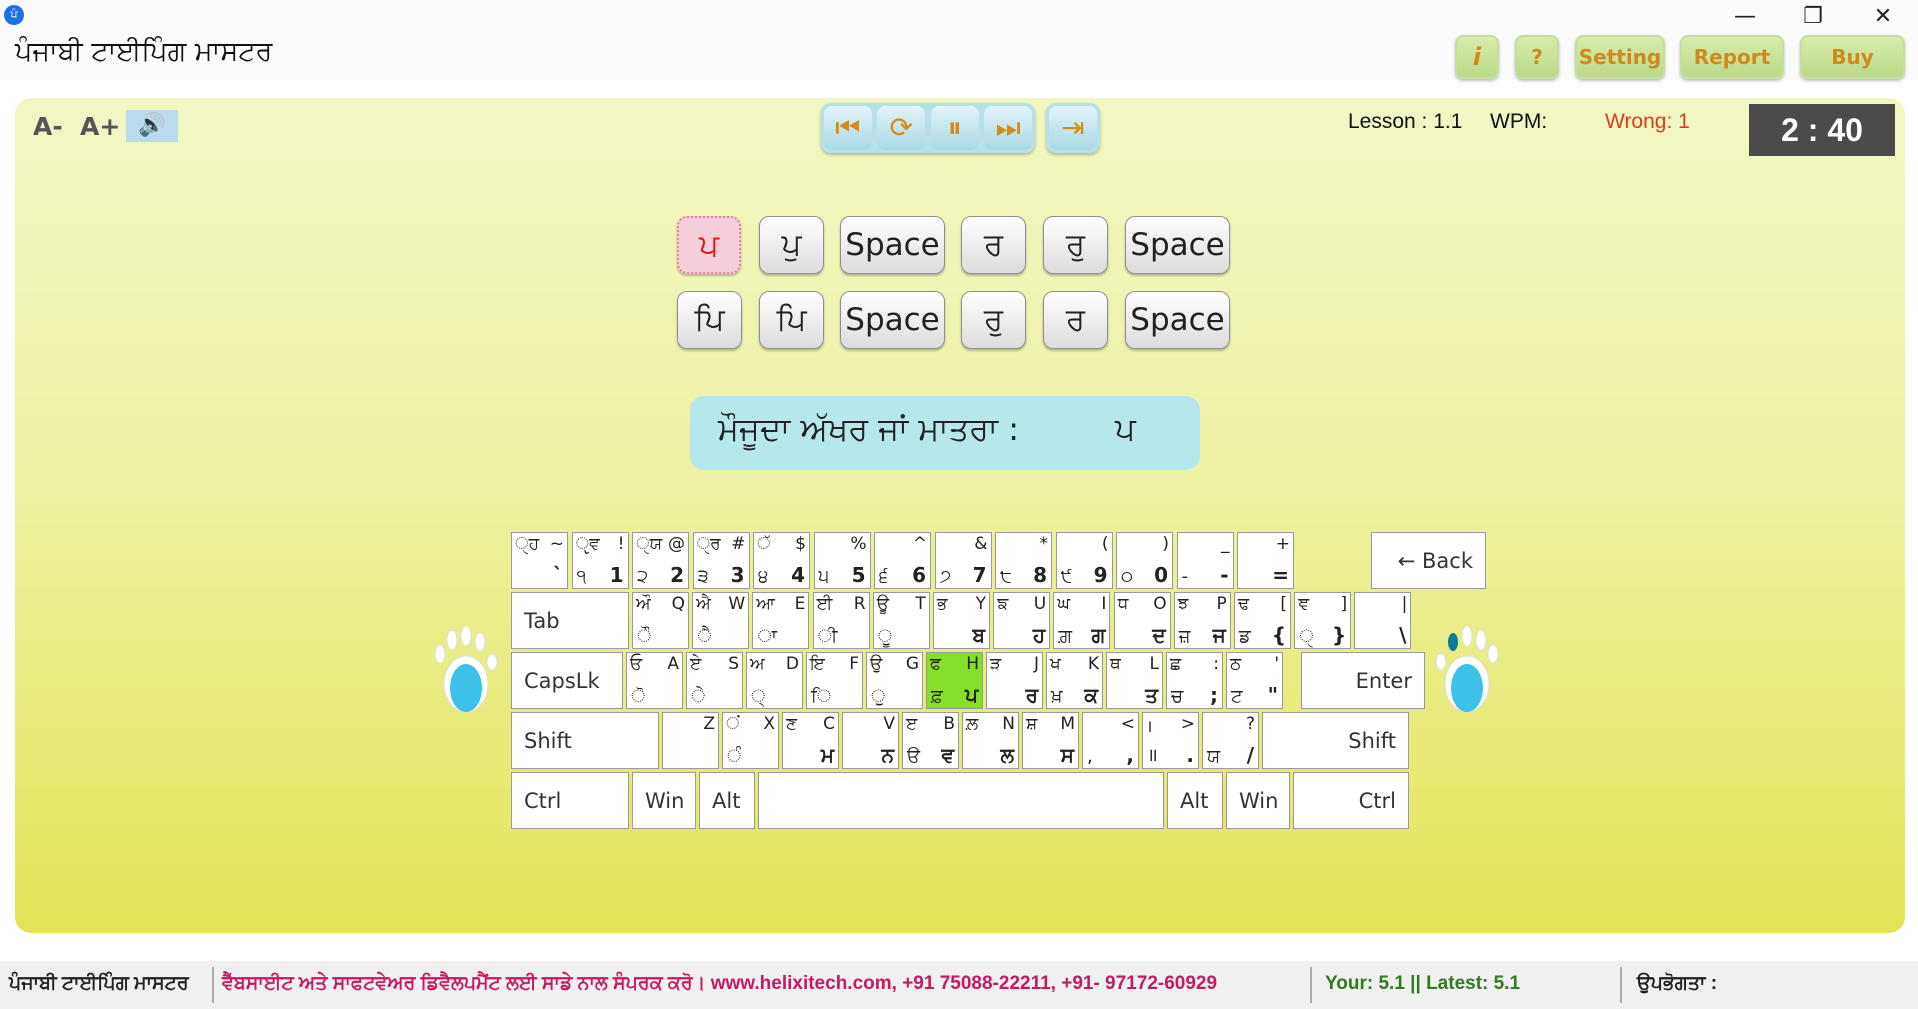  I want to click on right-shift-key: Shift, so click(1335, 740).